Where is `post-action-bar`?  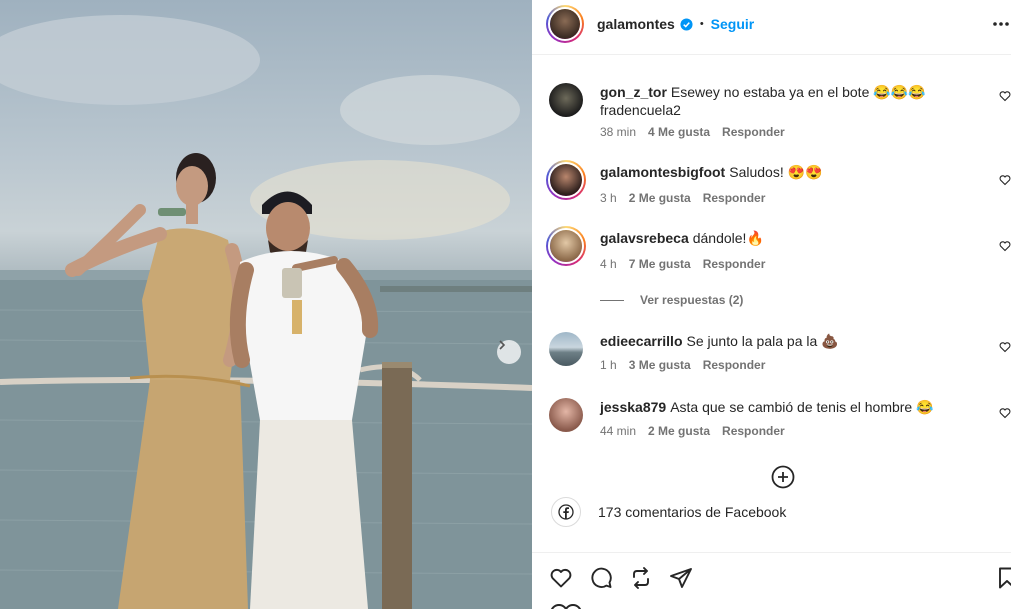
post-action-bar is located at coordinates (771, 581).